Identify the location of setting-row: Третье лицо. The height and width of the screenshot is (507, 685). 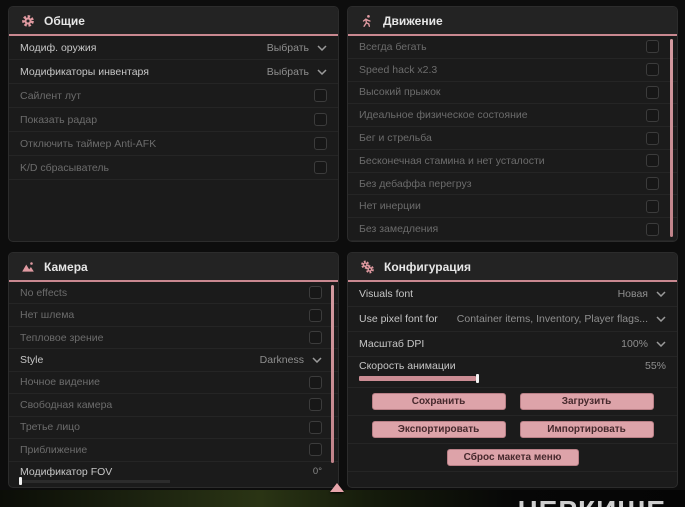
(173, 428).